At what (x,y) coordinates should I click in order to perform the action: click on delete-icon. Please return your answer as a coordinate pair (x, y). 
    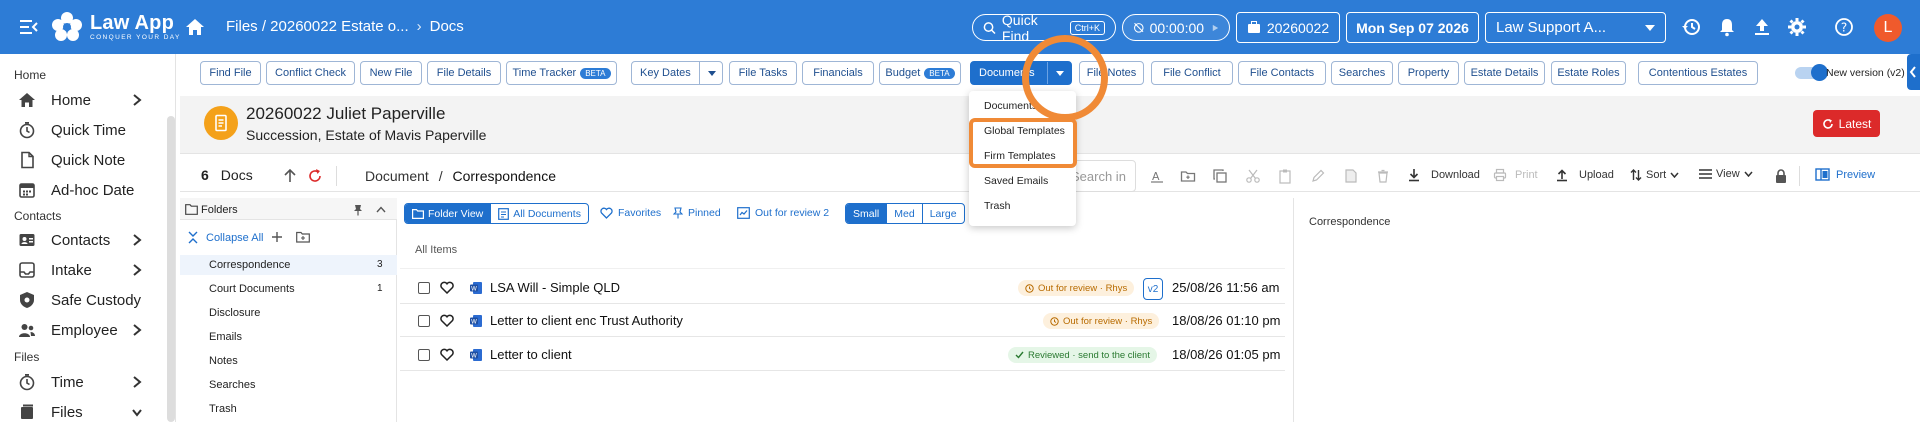
    Looking at the image, I should click on (1383, 176).